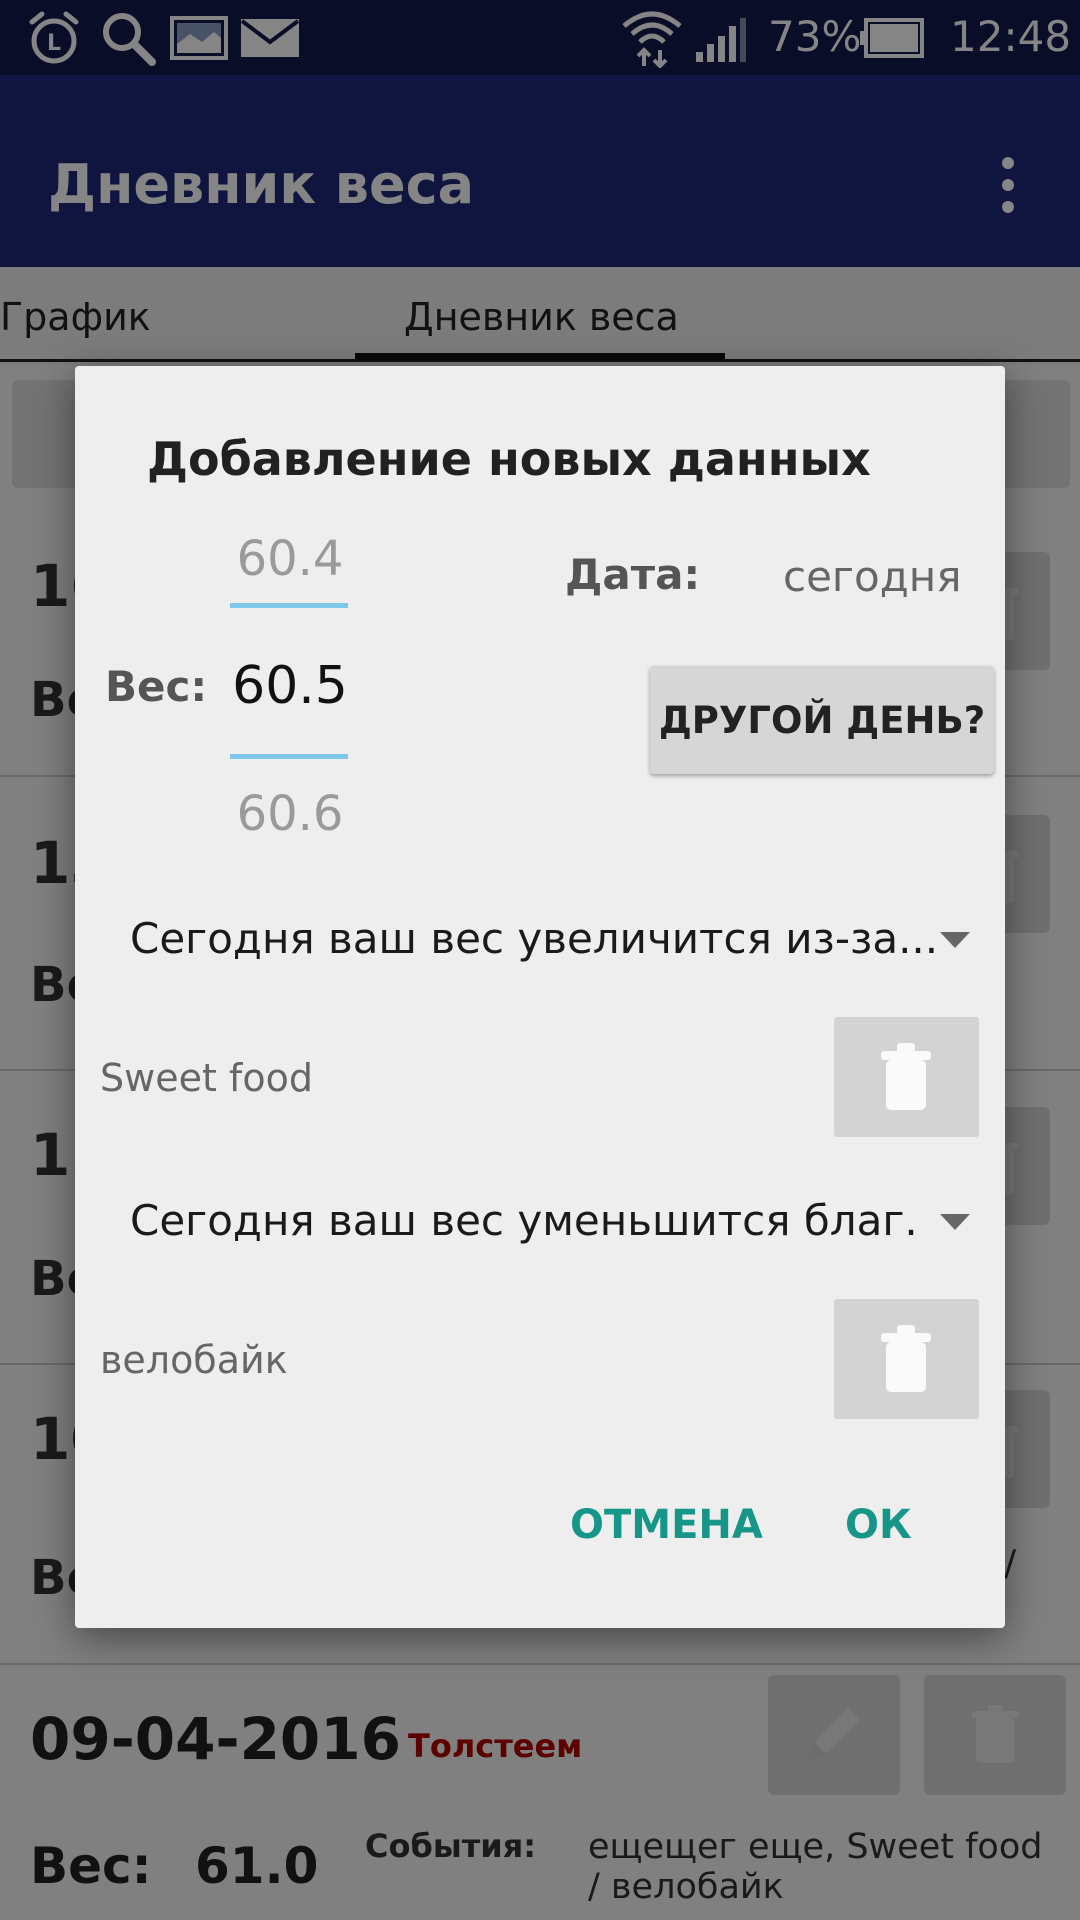 This screenshot has width=1080, height=1920. I want to click on date-label: Дата:, so click(633, 574).